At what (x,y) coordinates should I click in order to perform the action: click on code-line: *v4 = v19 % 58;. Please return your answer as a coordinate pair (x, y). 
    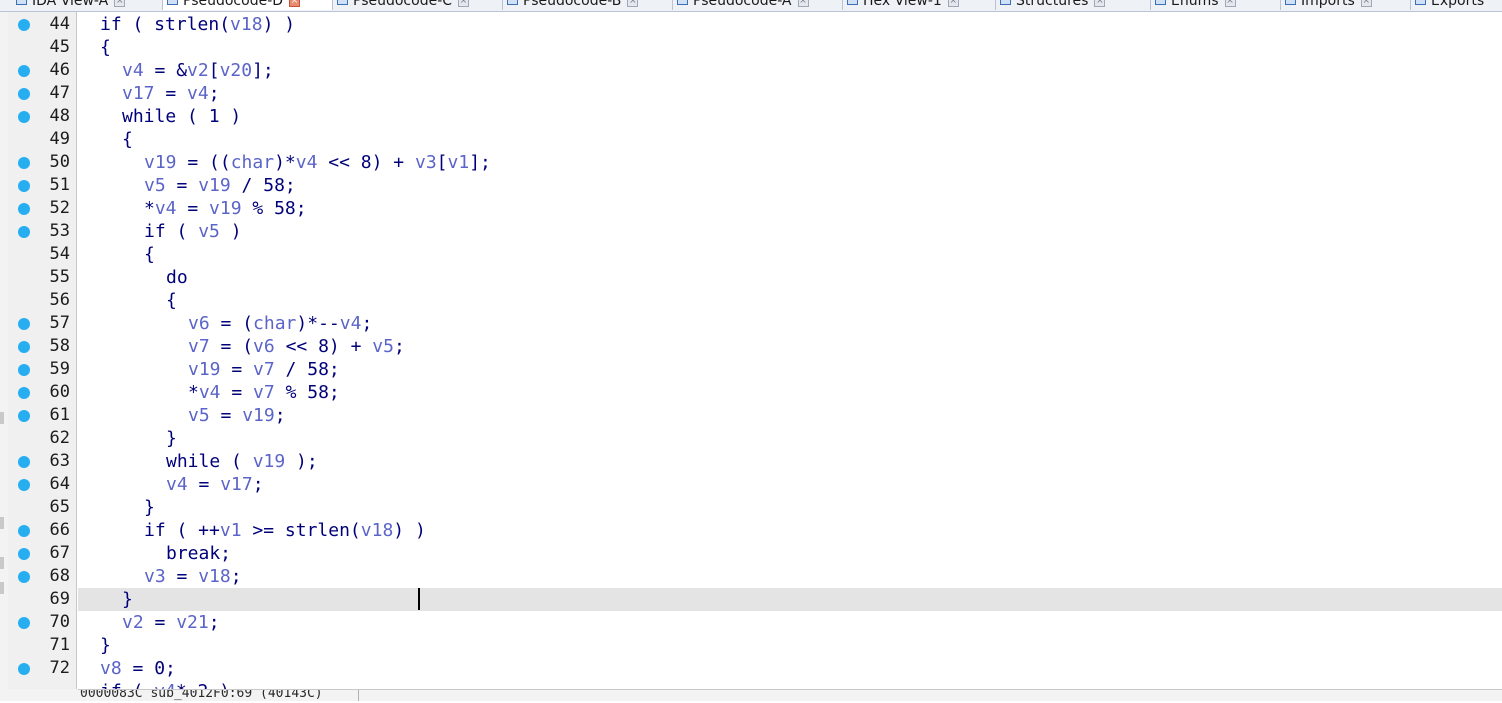
    Looking at the image, I should click on (790, 208).